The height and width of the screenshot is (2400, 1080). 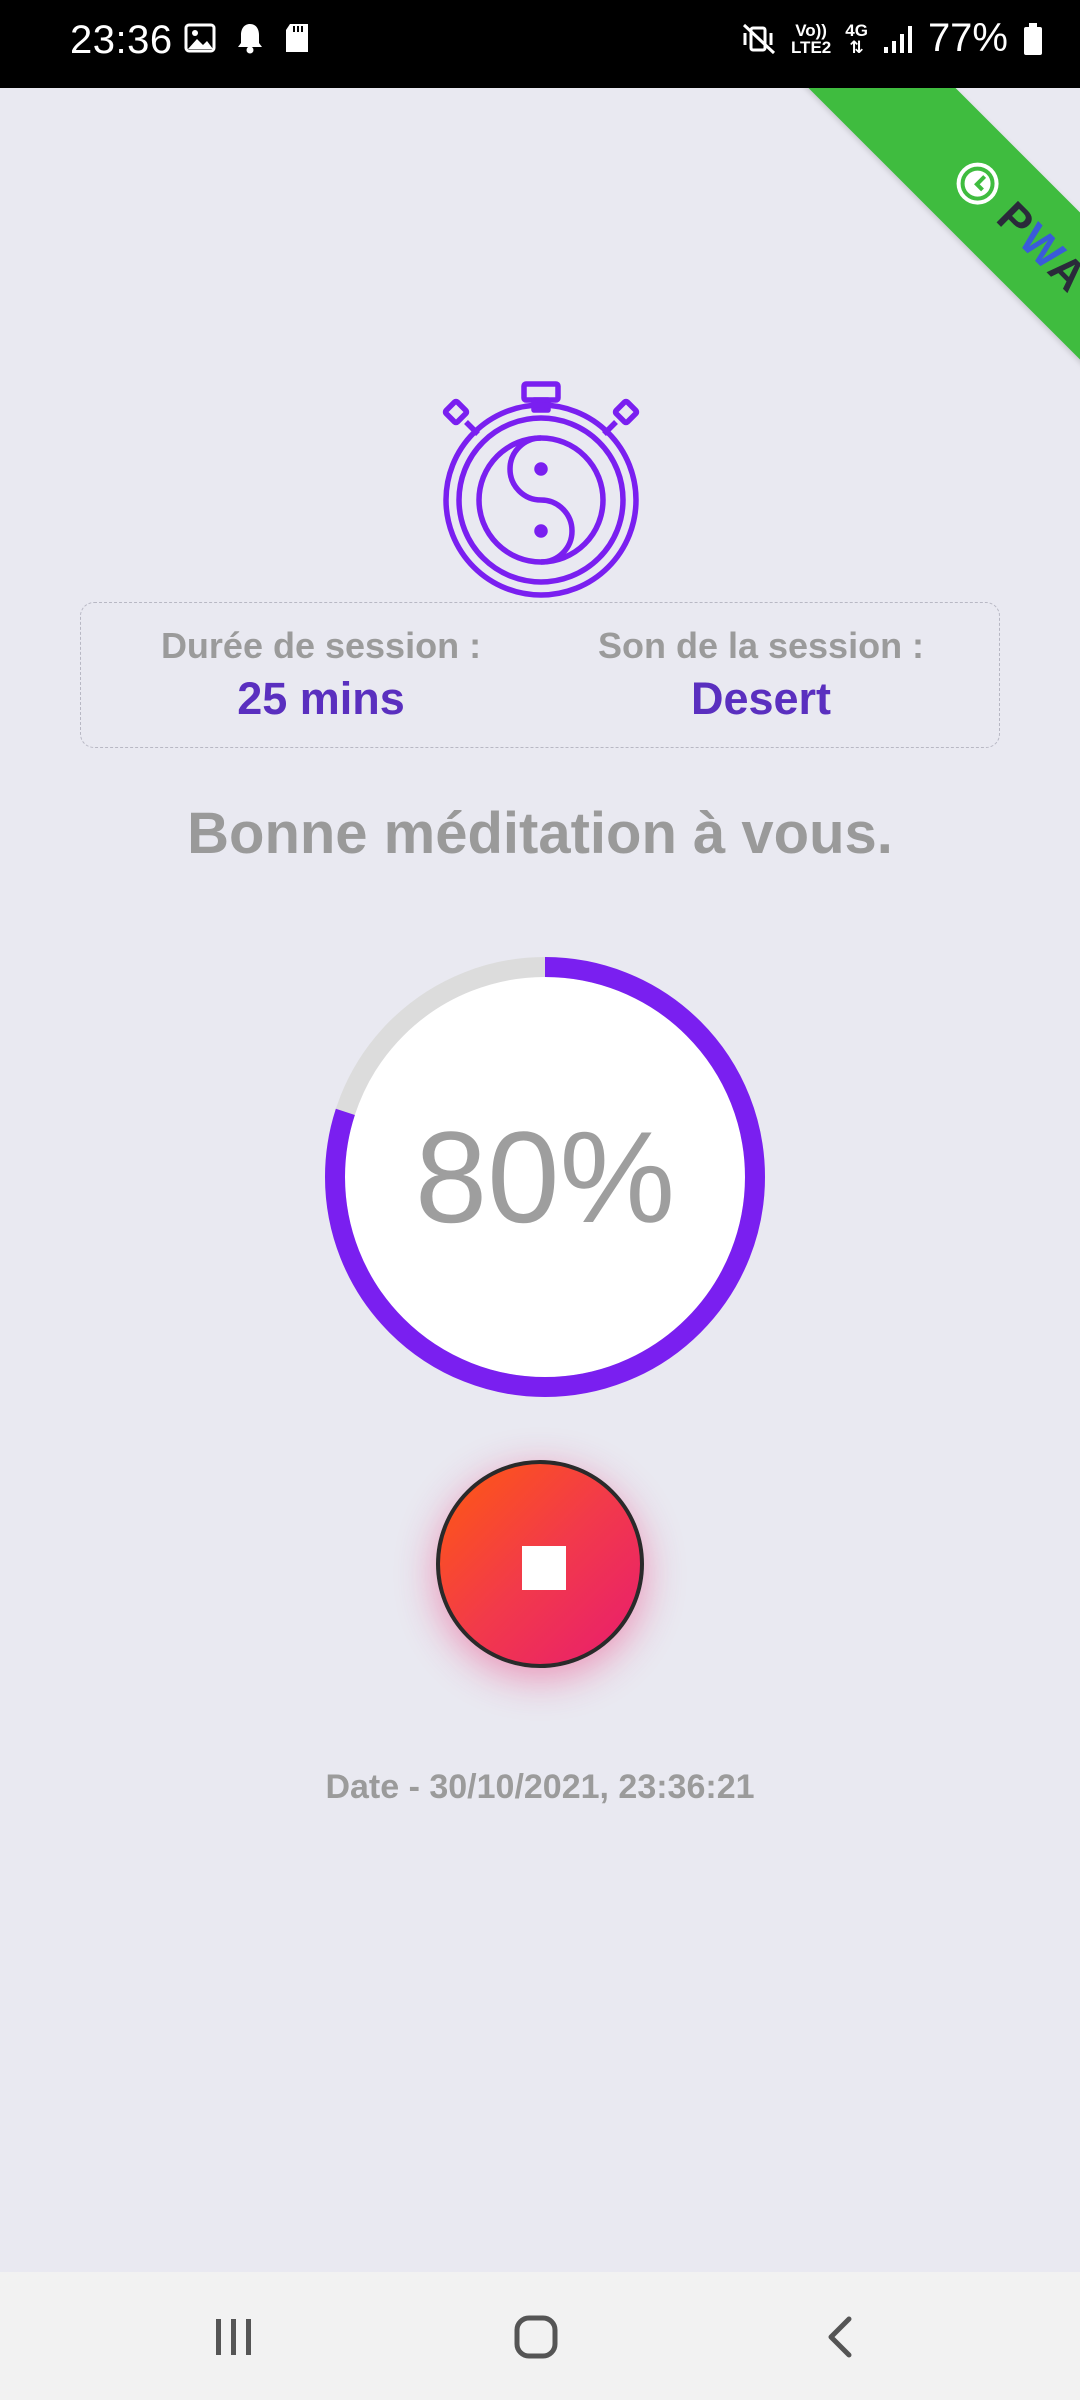 I want to click on recent-apps-button, so click(x=234, y=2337).